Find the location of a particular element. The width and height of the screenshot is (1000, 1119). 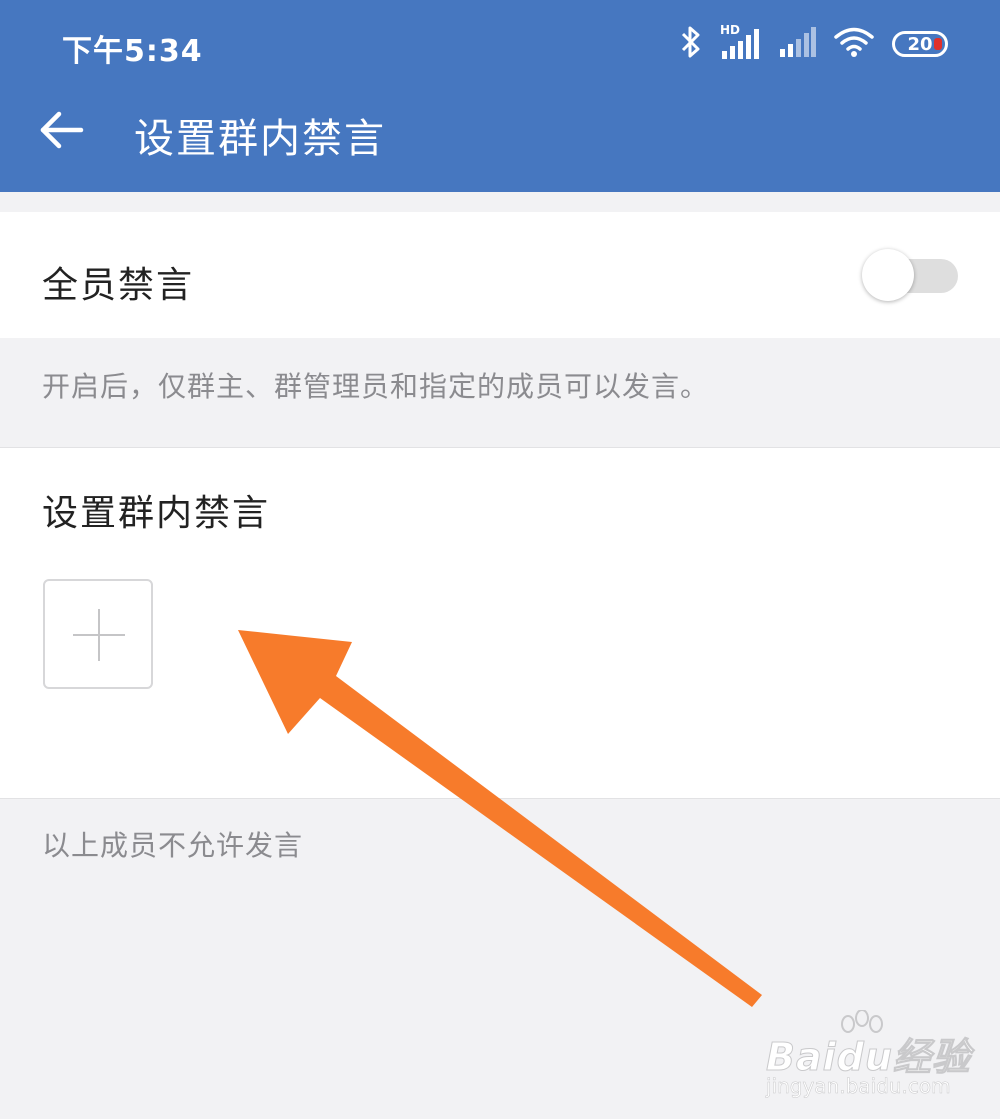

back-arrow-icon is located at coordinates (62, 132).